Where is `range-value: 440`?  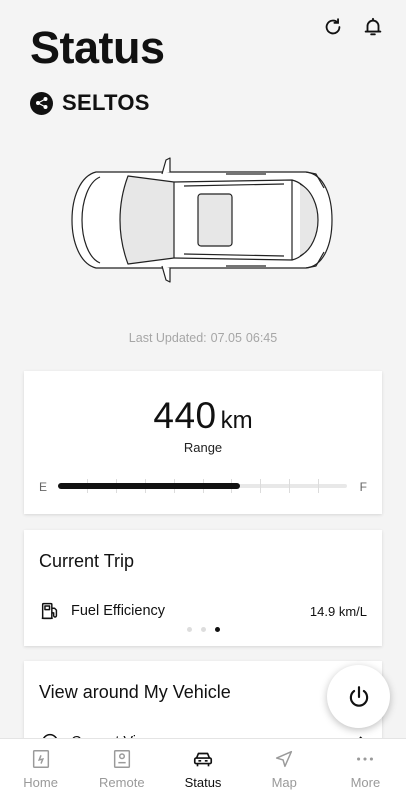
range-value: 440 is located at coordinates (185, 415).